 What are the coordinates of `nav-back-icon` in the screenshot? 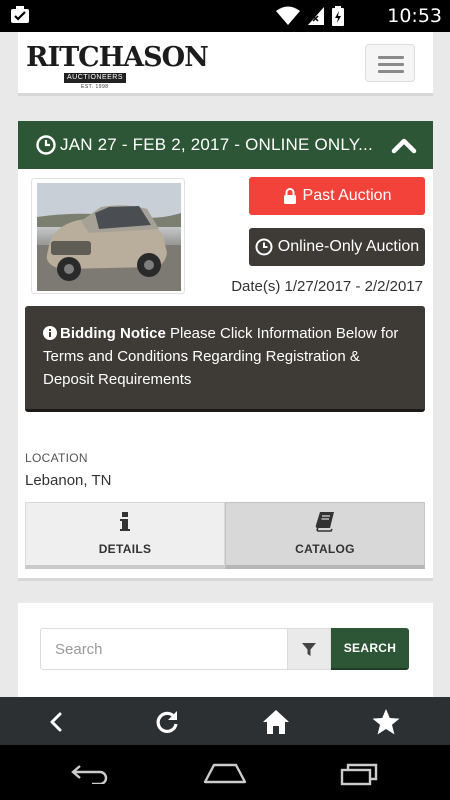 It's located at (91, 773).